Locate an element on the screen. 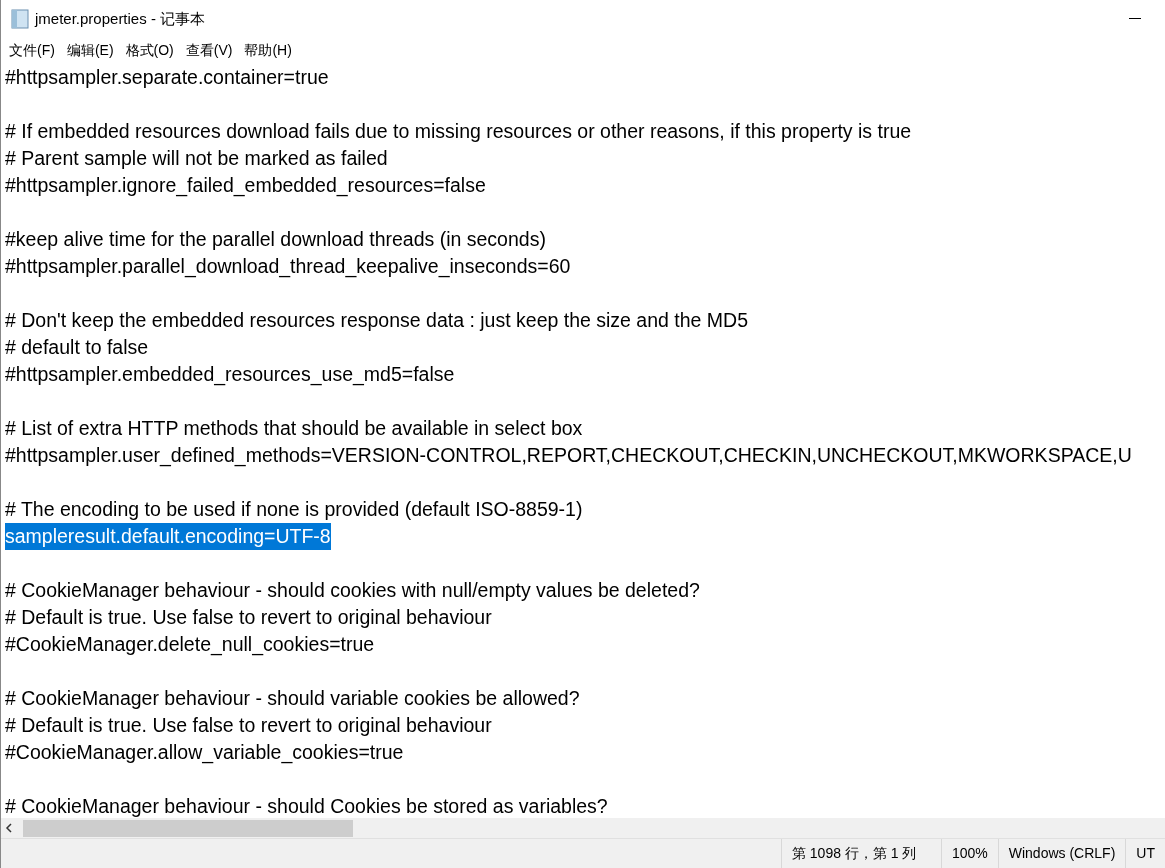 The height and width of the screenshot is (868, 1165). text-line: #keep alive time for the parallel download threads (in seconds) is located at coordinates (275, 239).